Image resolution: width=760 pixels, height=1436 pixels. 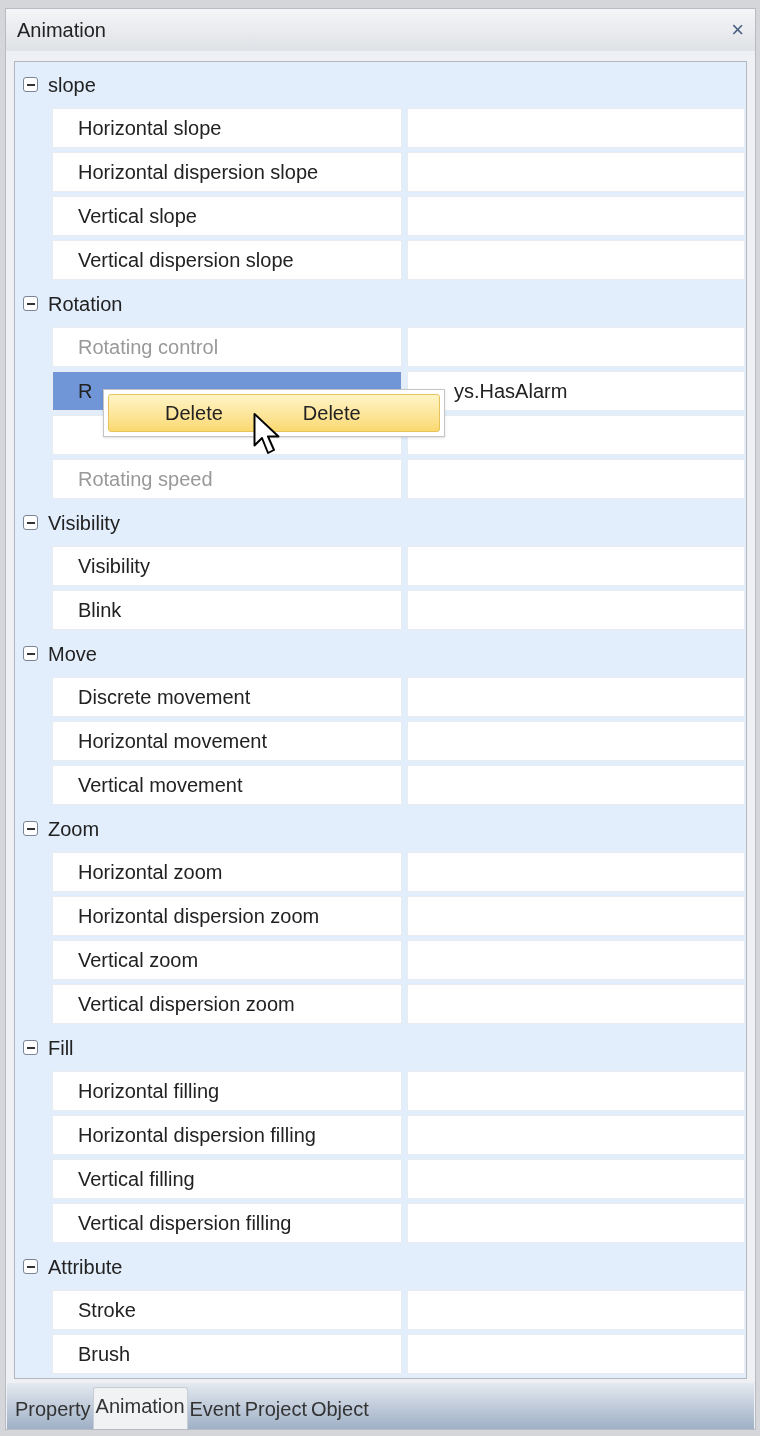 What do you see at coordinates (72, 85) in the screenshot?
I see `group-name: slope` at bounding box center [72, 85].